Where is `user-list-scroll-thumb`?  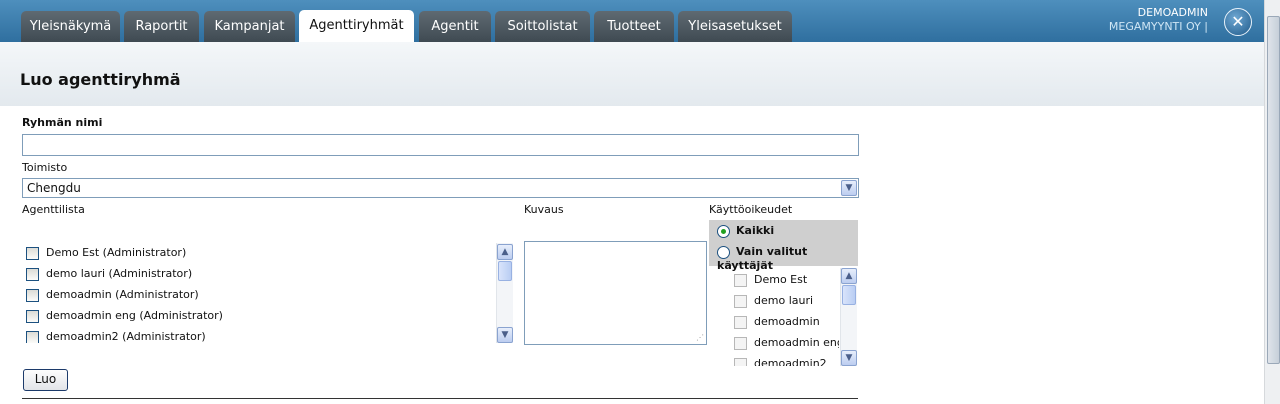 user-list-scroll-thumb is located at coordinates (849, 295).